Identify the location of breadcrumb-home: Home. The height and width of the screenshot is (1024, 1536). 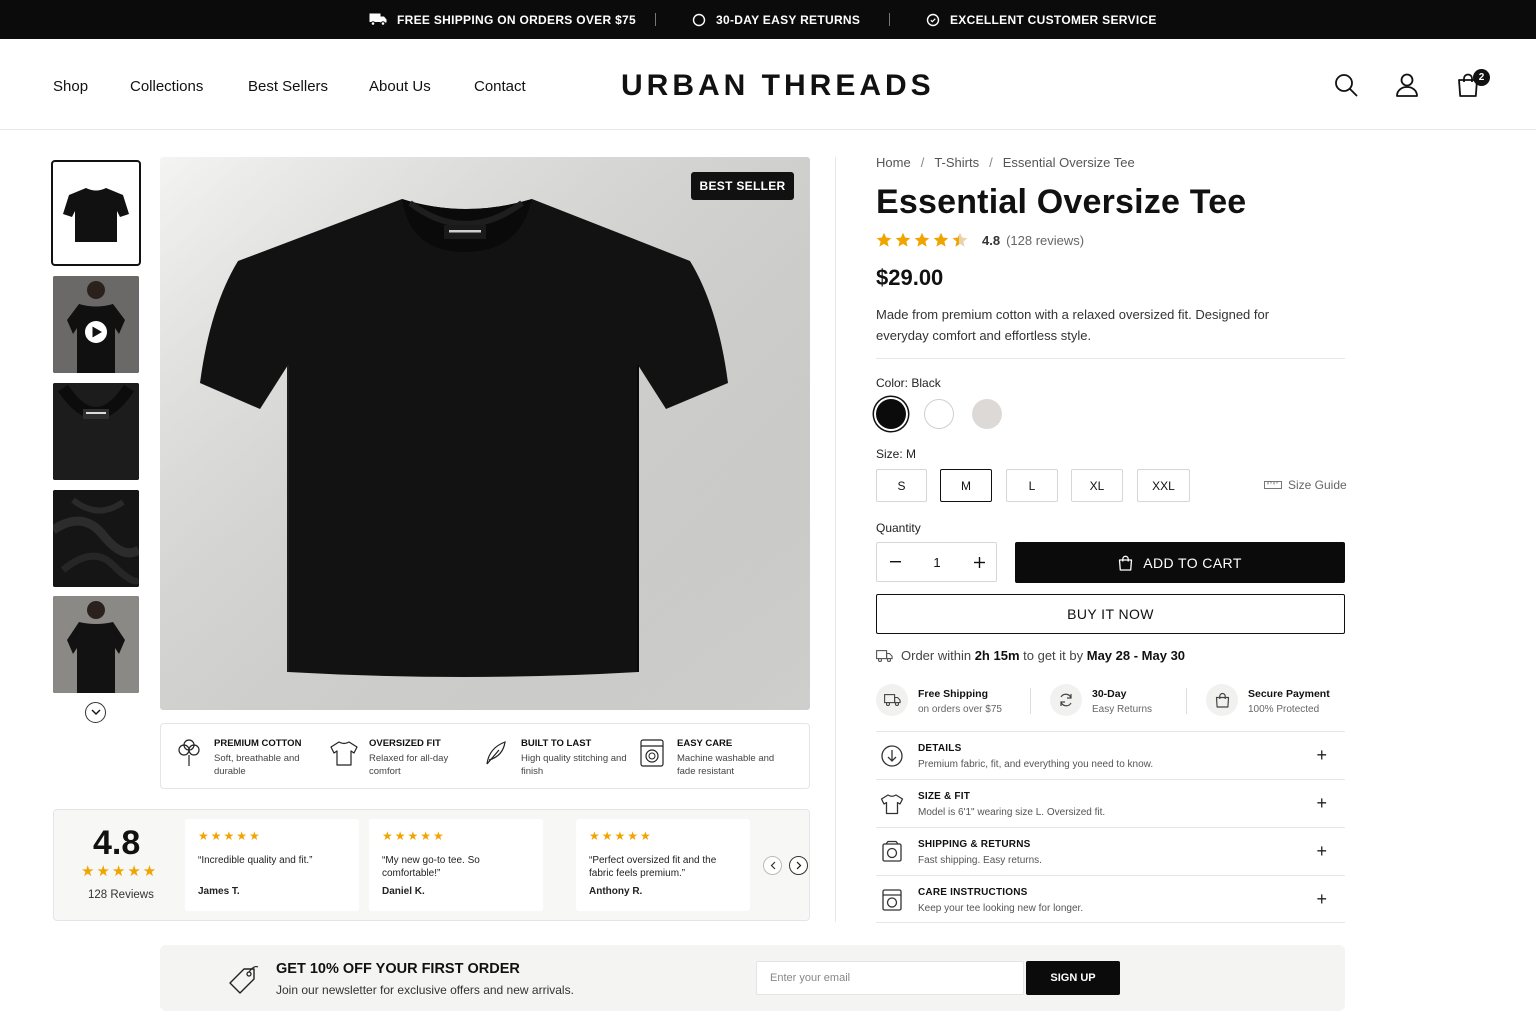
(893, 162).